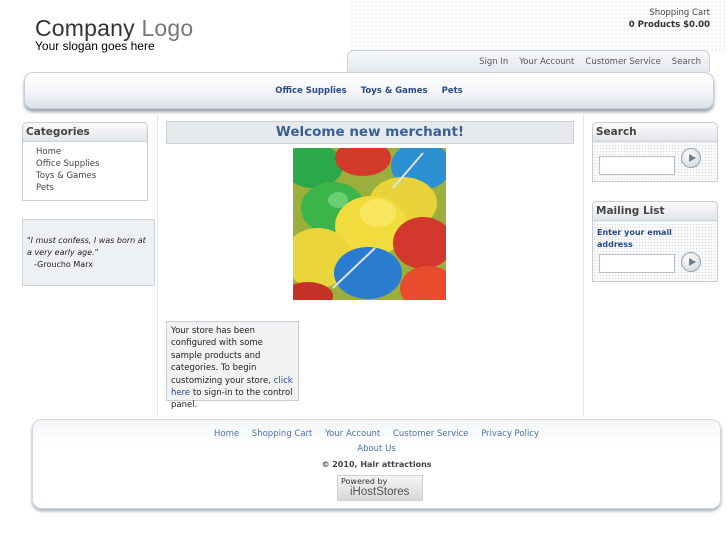  Describe the element at coordinates (691, 262) in the screenshot. I see `mailing-submit-button` at that location.